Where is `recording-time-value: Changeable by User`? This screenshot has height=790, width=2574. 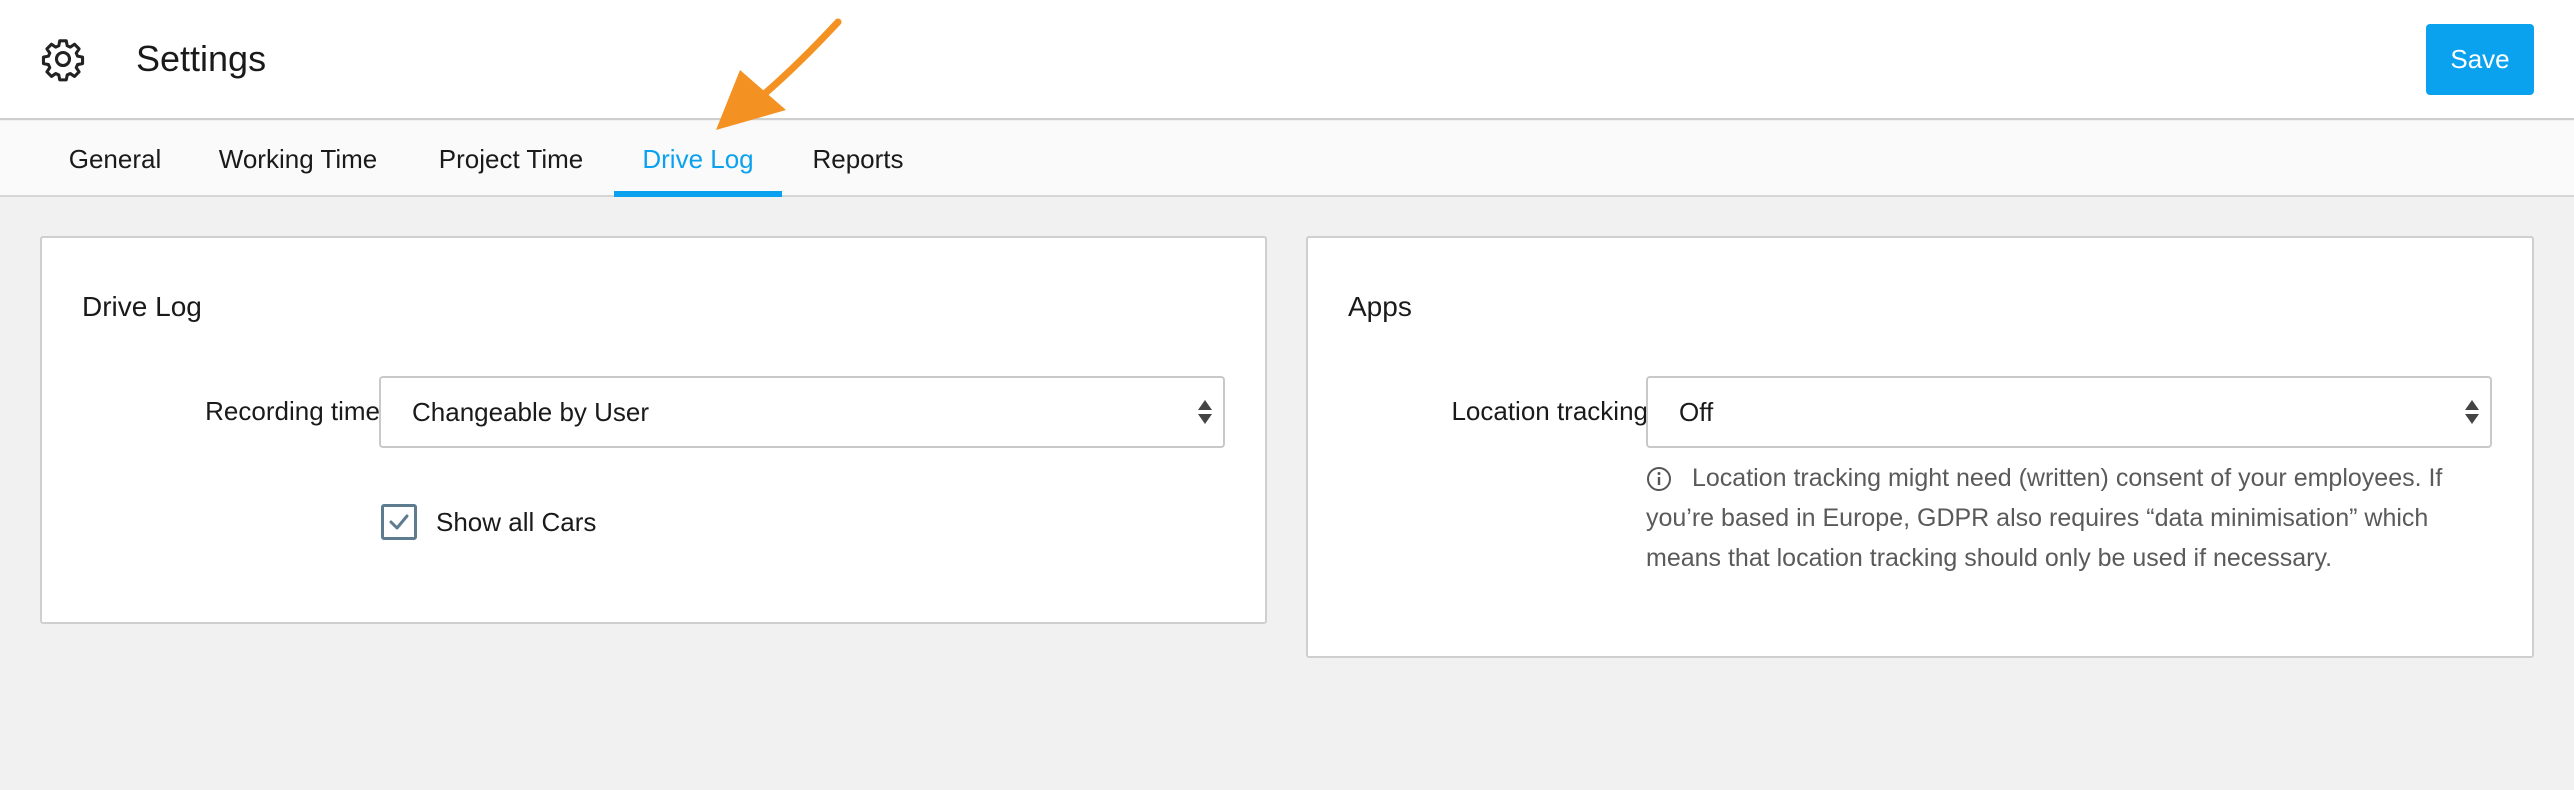 recording-time-value: Changeable by User is located at coordinates (531, 412).